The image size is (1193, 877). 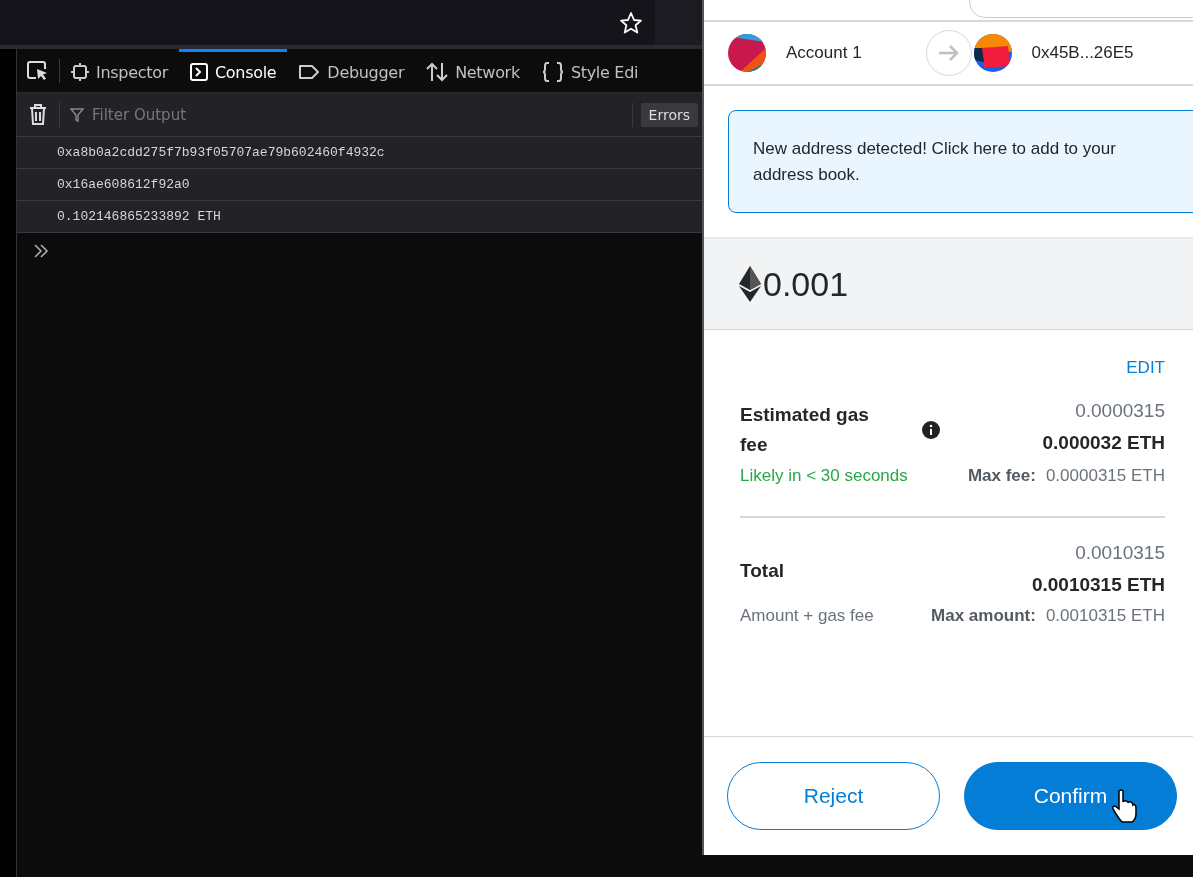 What do you see at coordinates (473, 70) in the screenshot?
I see `devtools-tab: Network` at bounding box center [473, 70].